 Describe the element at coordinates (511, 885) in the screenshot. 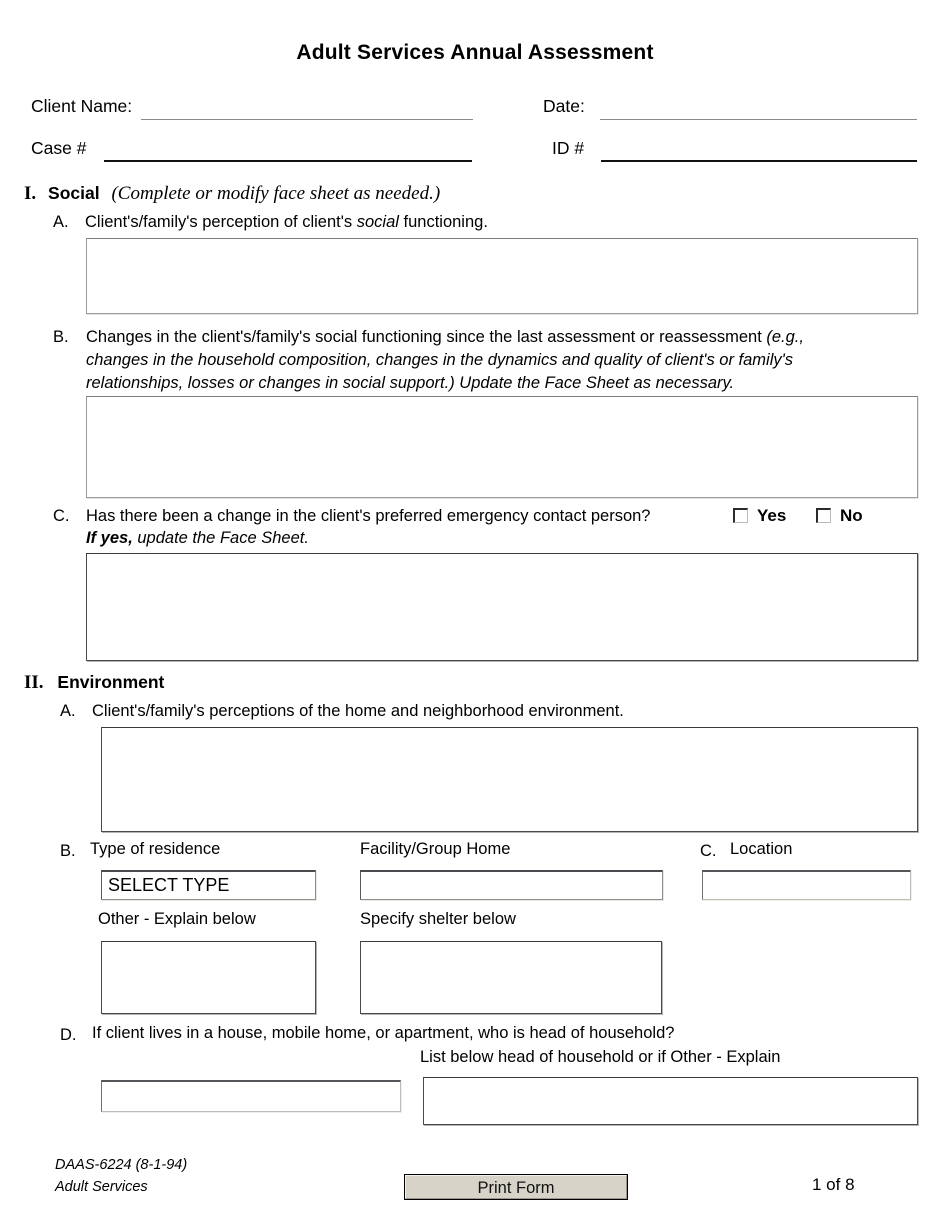

I see `facility-group-home-input` at that location.